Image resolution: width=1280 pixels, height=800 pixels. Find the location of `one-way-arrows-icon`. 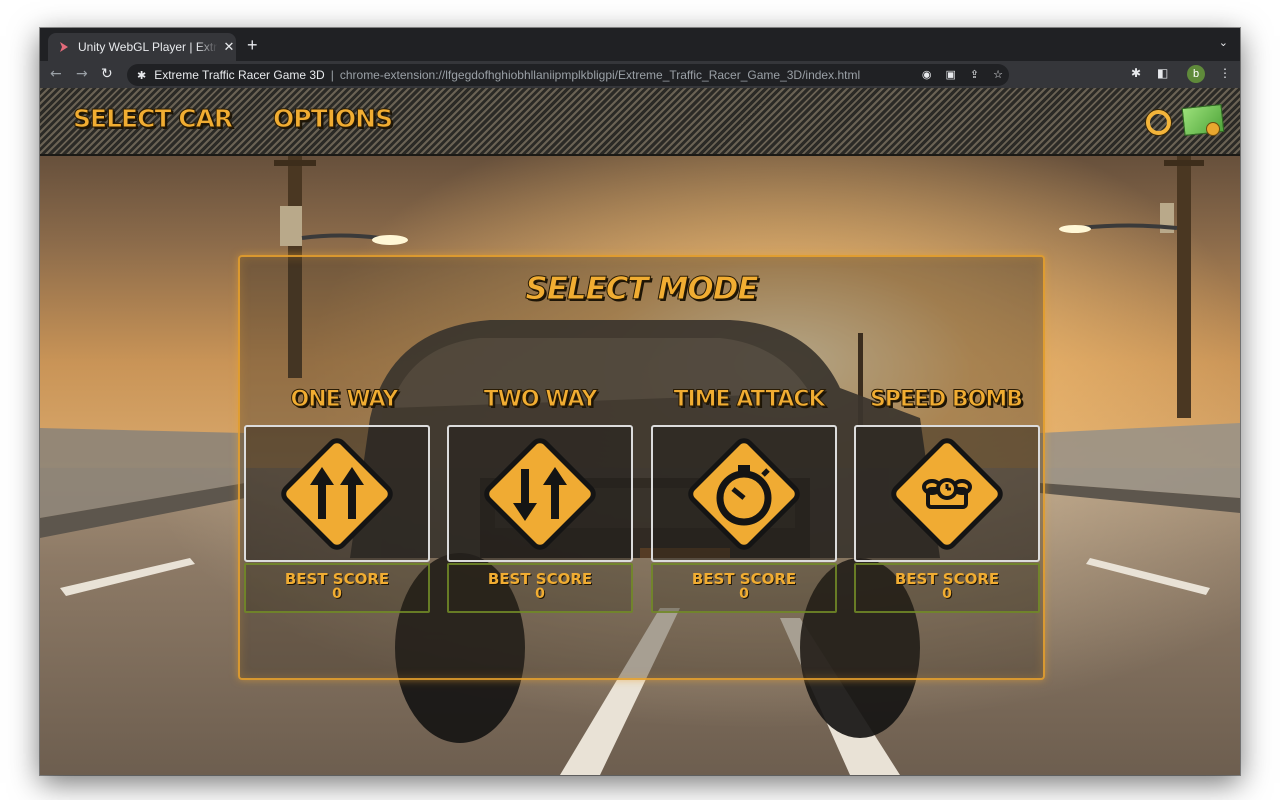

one-way-arrows-icon is located at coordinates (337, 493).